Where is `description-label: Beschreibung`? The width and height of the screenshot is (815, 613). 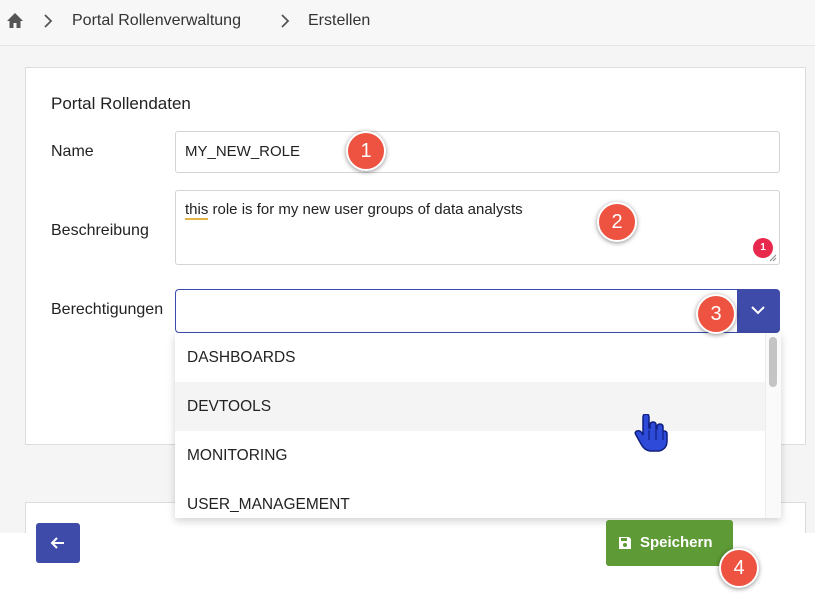 description-label: Beschreibung is located at coordinates (100, 230).